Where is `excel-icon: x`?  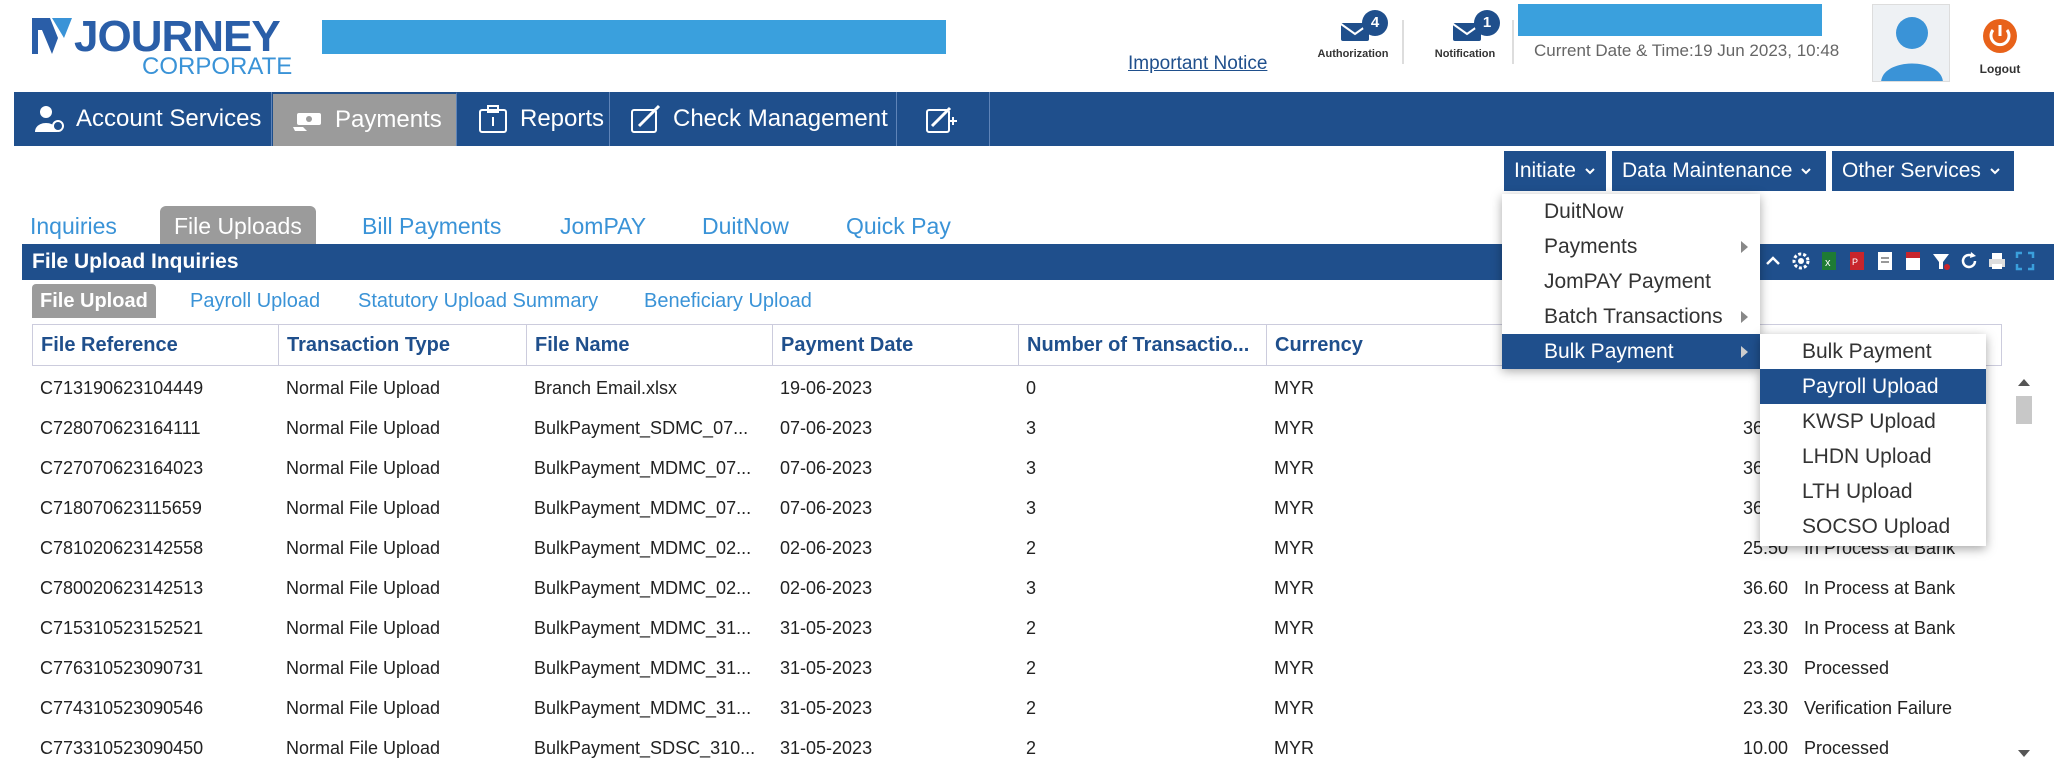 excel-icon: x is located at coordinates (1829, 261).